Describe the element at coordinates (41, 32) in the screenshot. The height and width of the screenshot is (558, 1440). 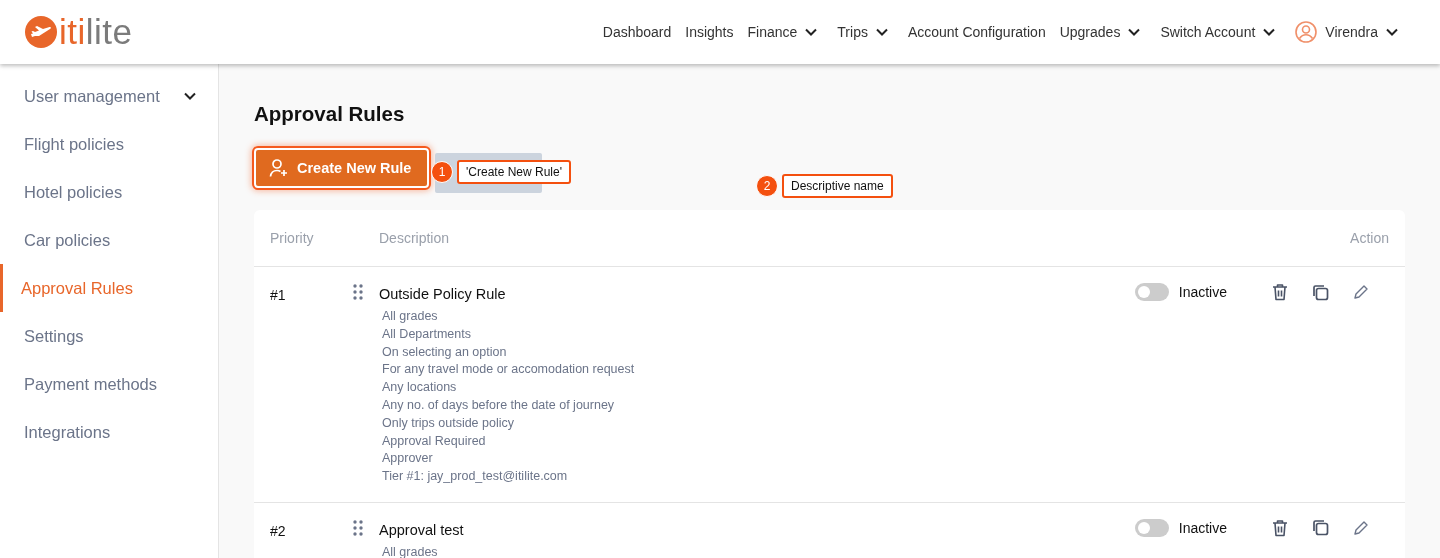
I see `plane-logo-icon` at that location.